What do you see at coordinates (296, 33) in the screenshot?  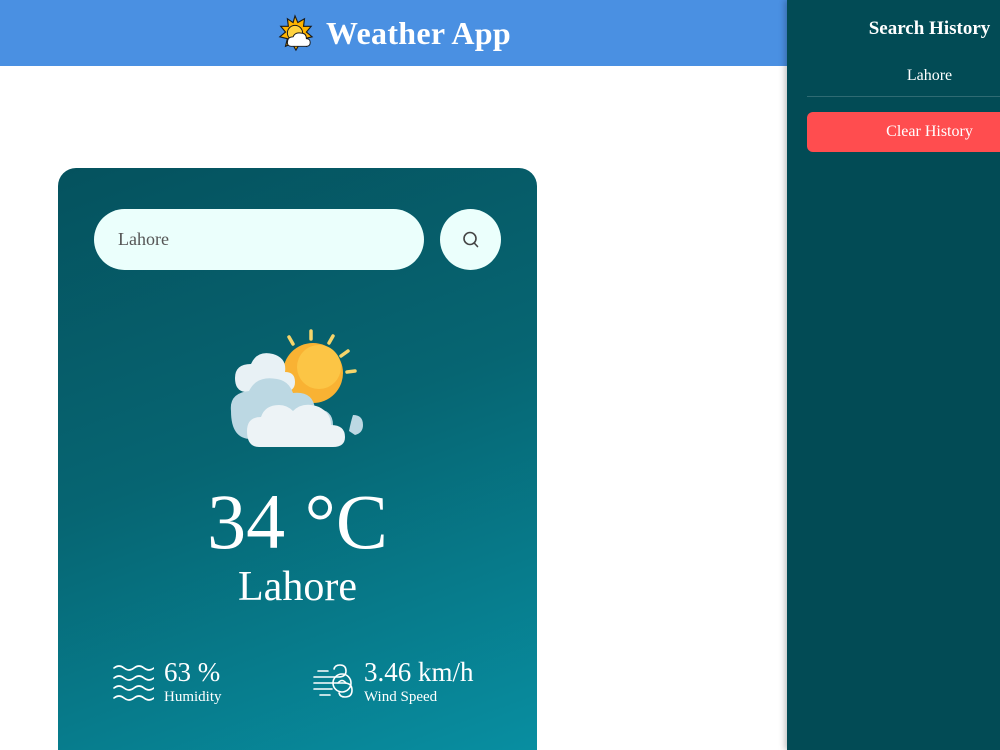 I see `sun-cloud-icon` at bounding box center [296, 33].